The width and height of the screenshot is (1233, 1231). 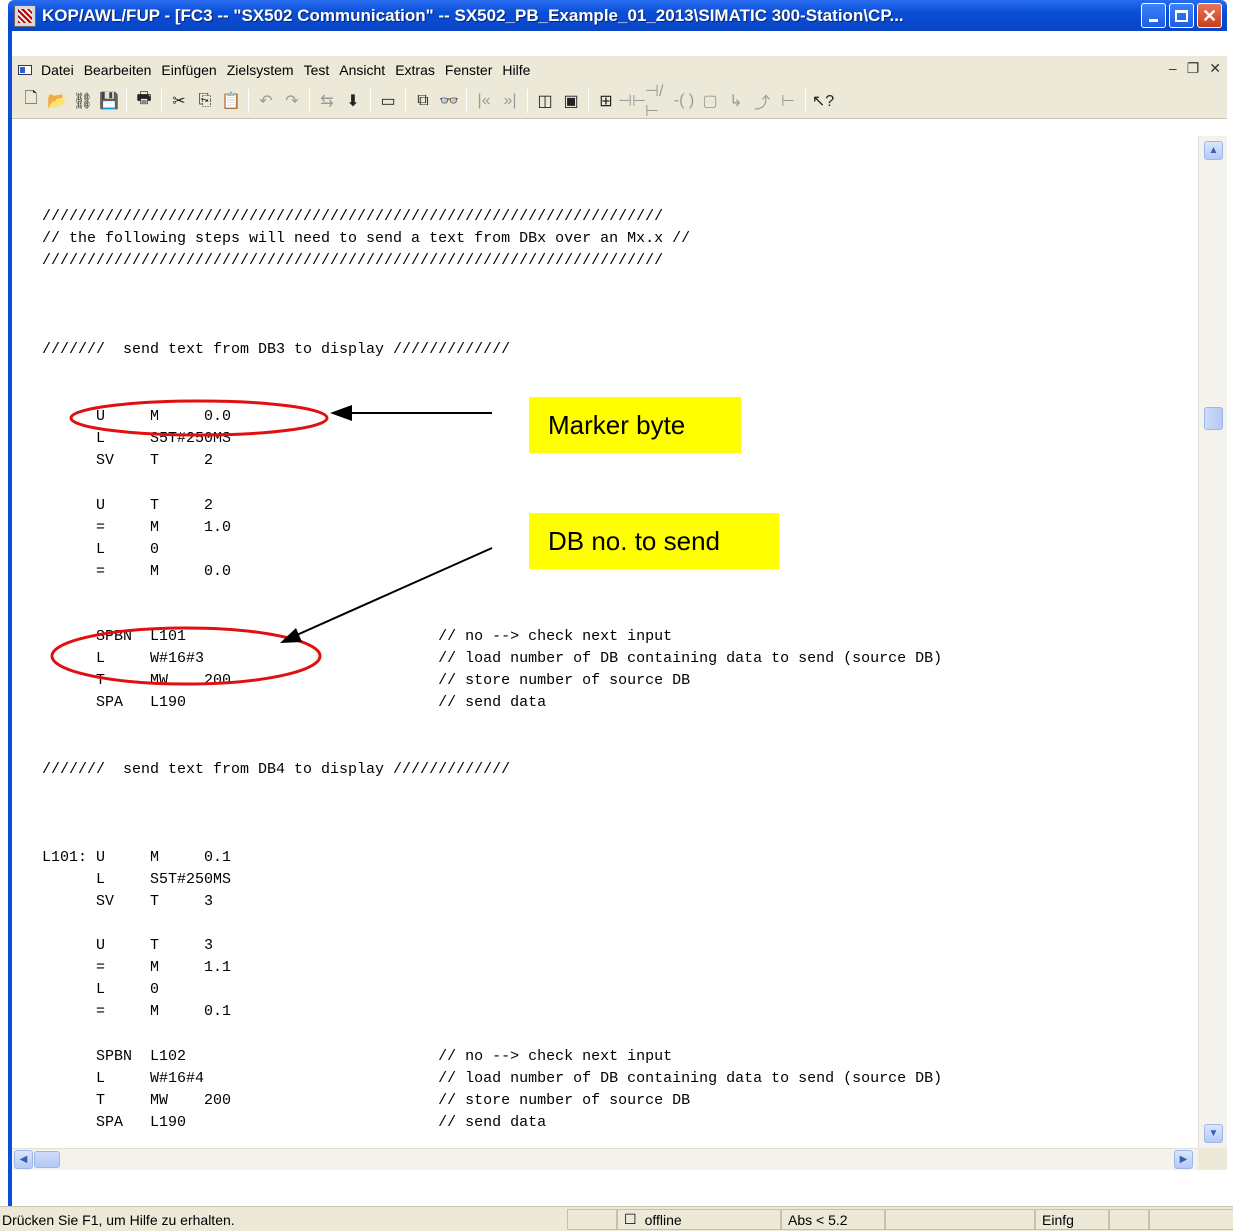 What do you see at coordinates (423, 101) in the screenshot?
I see `module-info-icon: ⧉` at bounding box center [423, 101].